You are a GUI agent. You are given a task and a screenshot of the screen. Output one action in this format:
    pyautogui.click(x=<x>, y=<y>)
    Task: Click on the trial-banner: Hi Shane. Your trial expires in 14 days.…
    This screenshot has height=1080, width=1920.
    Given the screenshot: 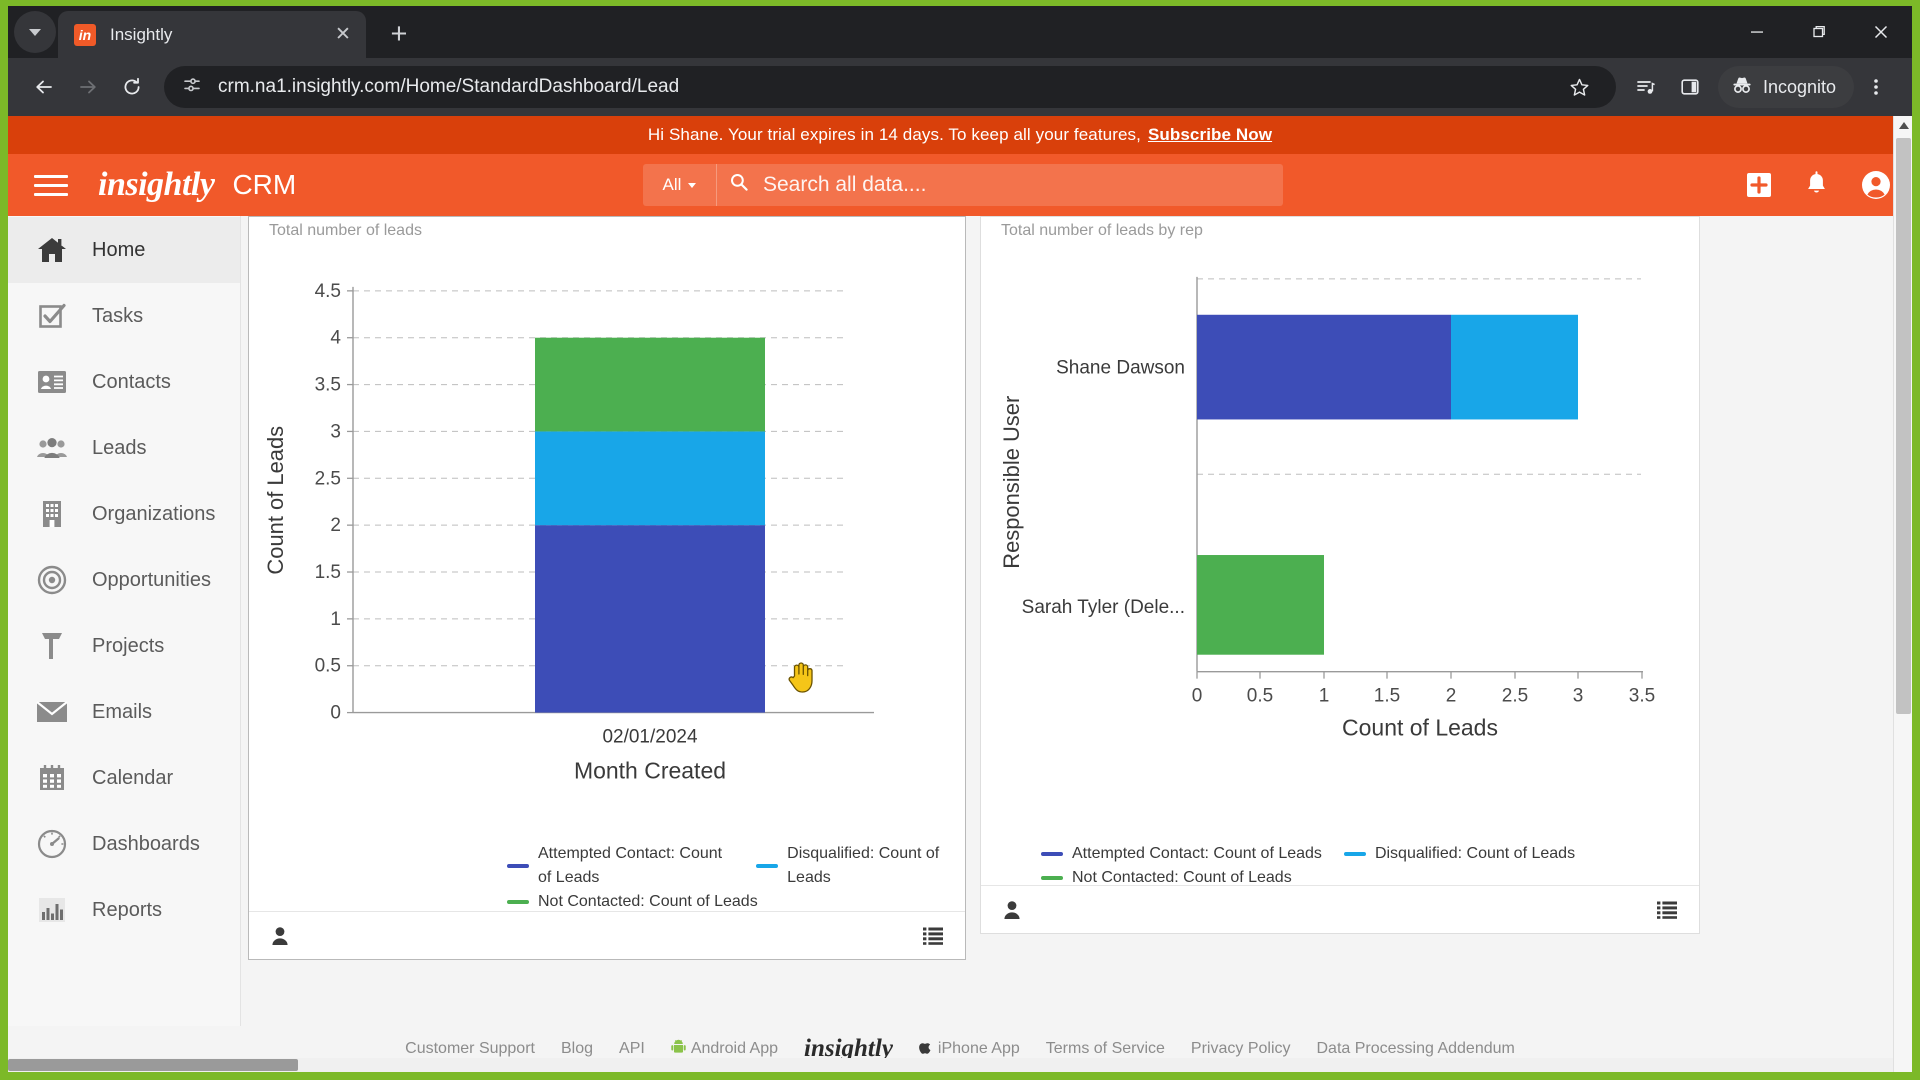 What is the action you would take?
    pyautogui.click(x=960, y=135)
    